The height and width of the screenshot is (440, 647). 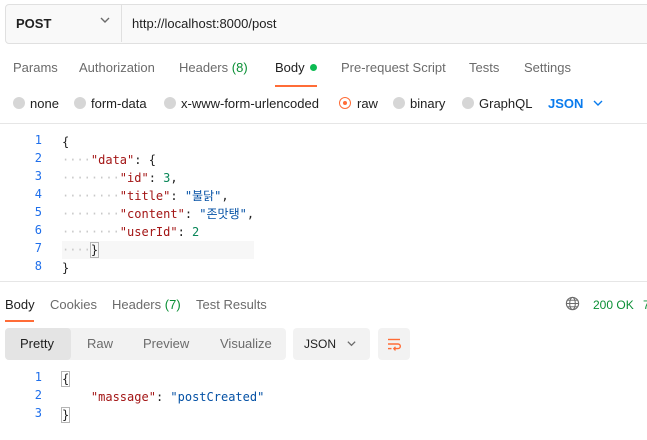 What do you see at coordinates (290, 67) in the screenshot?
I see `tab-body-label: Body` at bounding box center [290, 67].